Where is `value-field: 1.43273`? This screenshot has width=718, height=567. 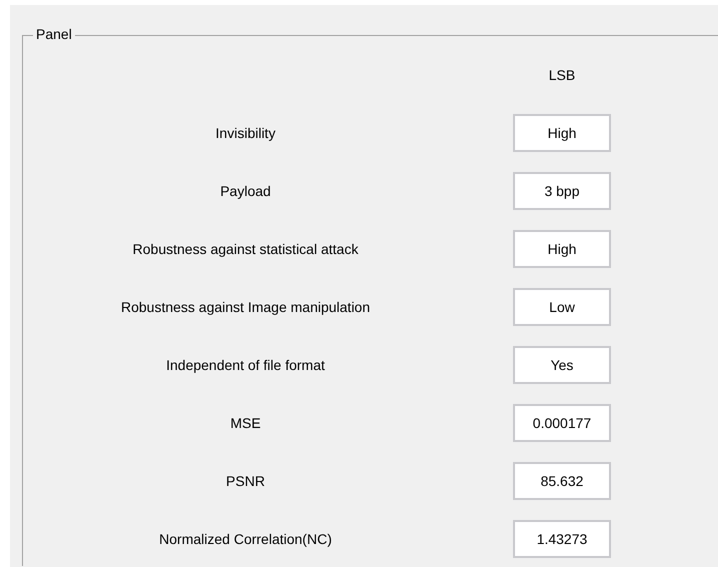
value-field: 1.43273 is located at coordinates (562, 539).